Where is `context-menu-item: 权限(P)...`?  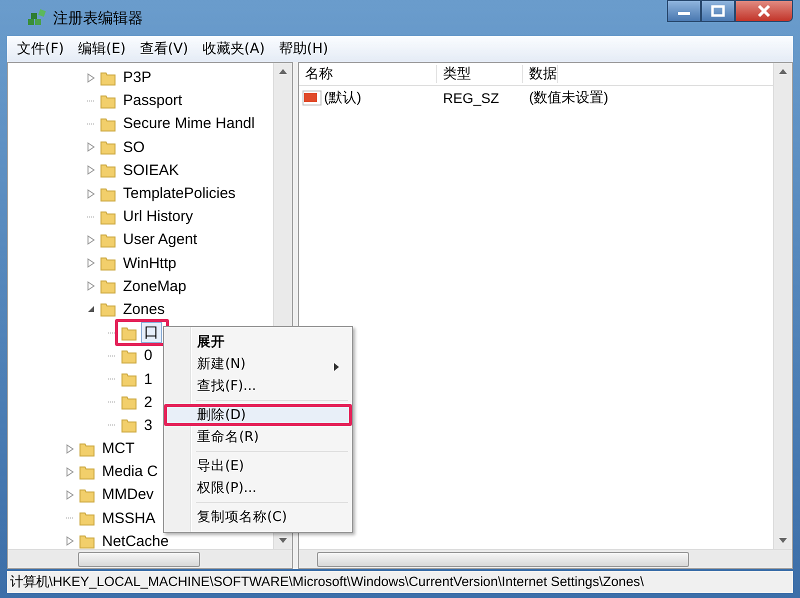 context-menu-item: 权限(P)... is located at coordinates (258, 488).